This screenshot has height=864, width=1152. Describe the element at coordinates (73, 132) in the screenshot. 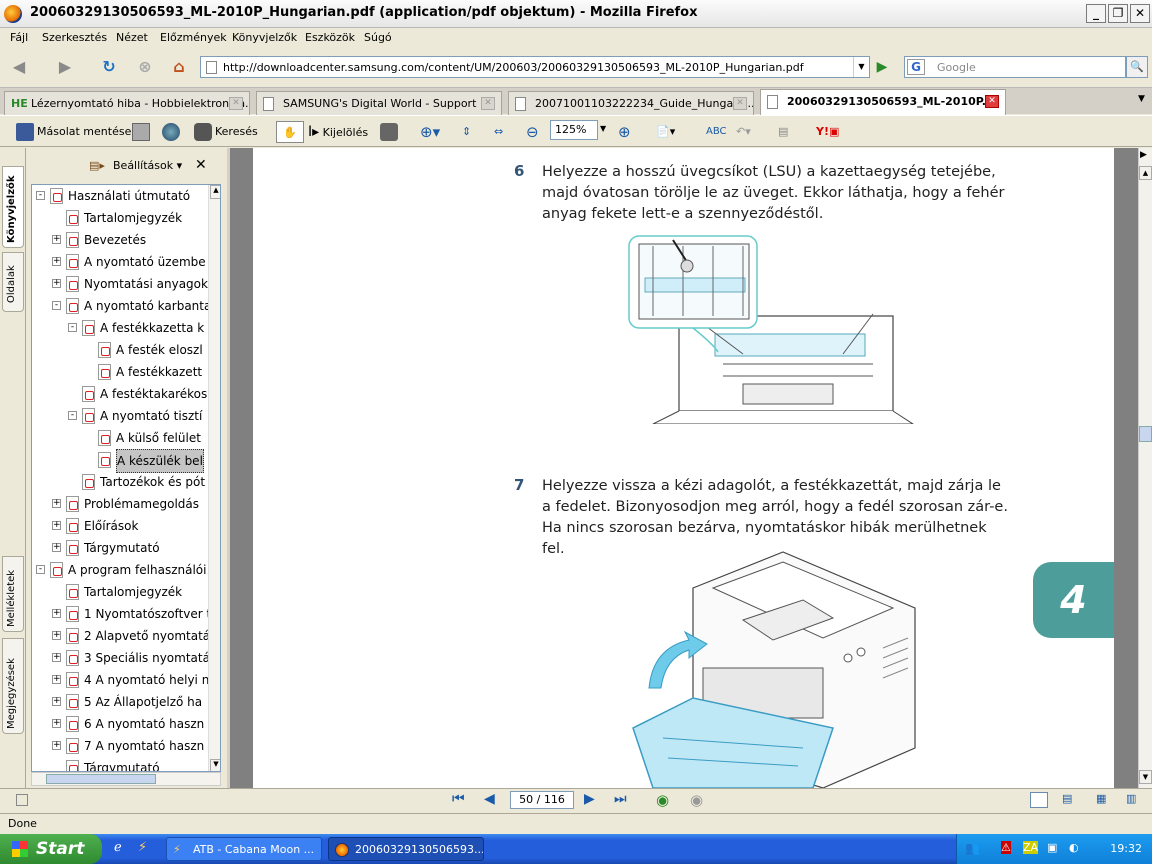

I see `save-copy-button: Másolat mentése` at that location.